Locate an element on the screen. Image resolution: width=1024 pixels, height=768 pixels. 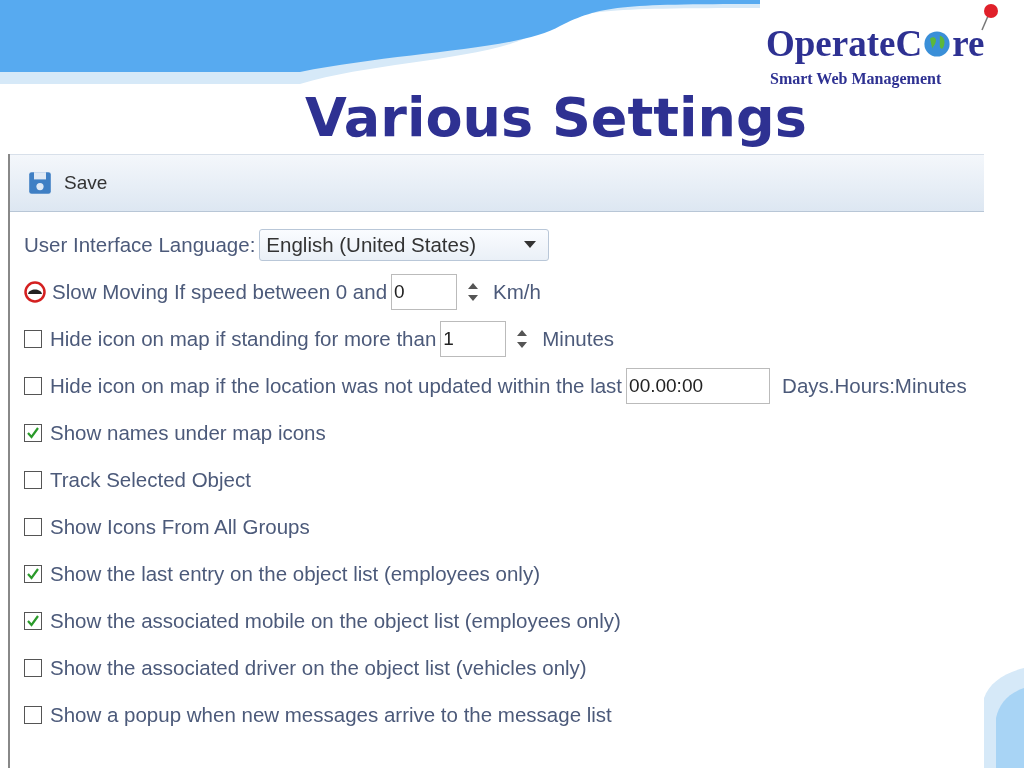
caret-icon is located at coordinates (530, 244).